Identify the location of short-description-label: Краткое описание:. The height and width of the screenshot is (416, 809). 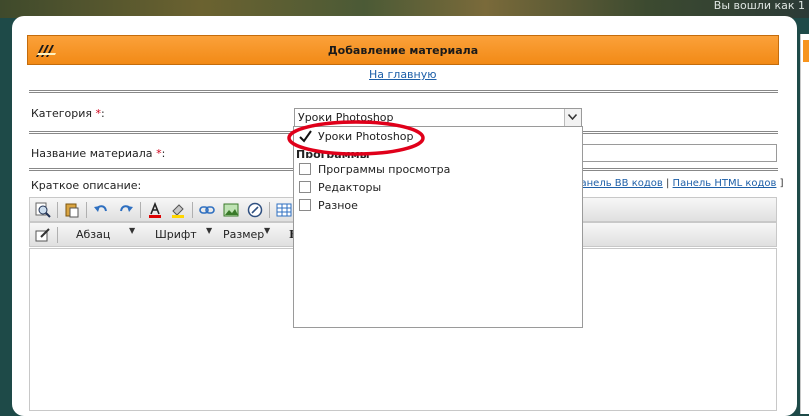
(86, 185).